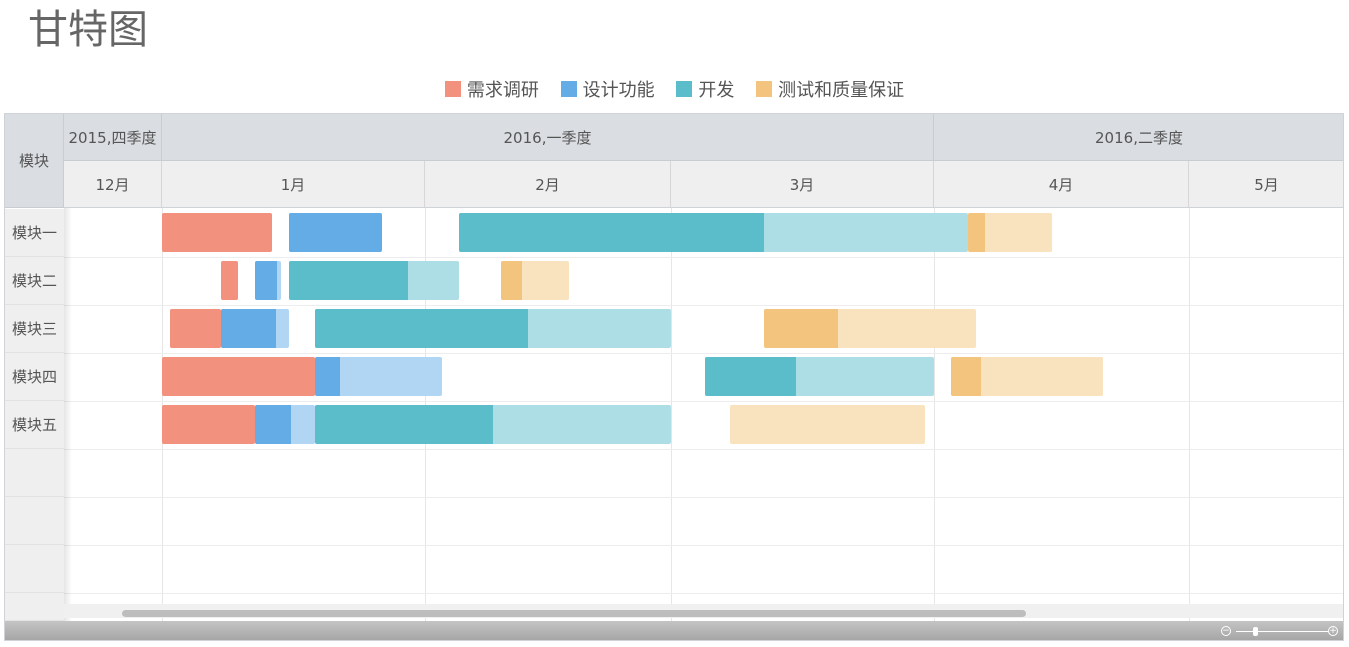  What do you see at coordinates (1226, 631) in the screenshot?
I see `zoom-out-icon: −` at bounding box center [1226, 631].